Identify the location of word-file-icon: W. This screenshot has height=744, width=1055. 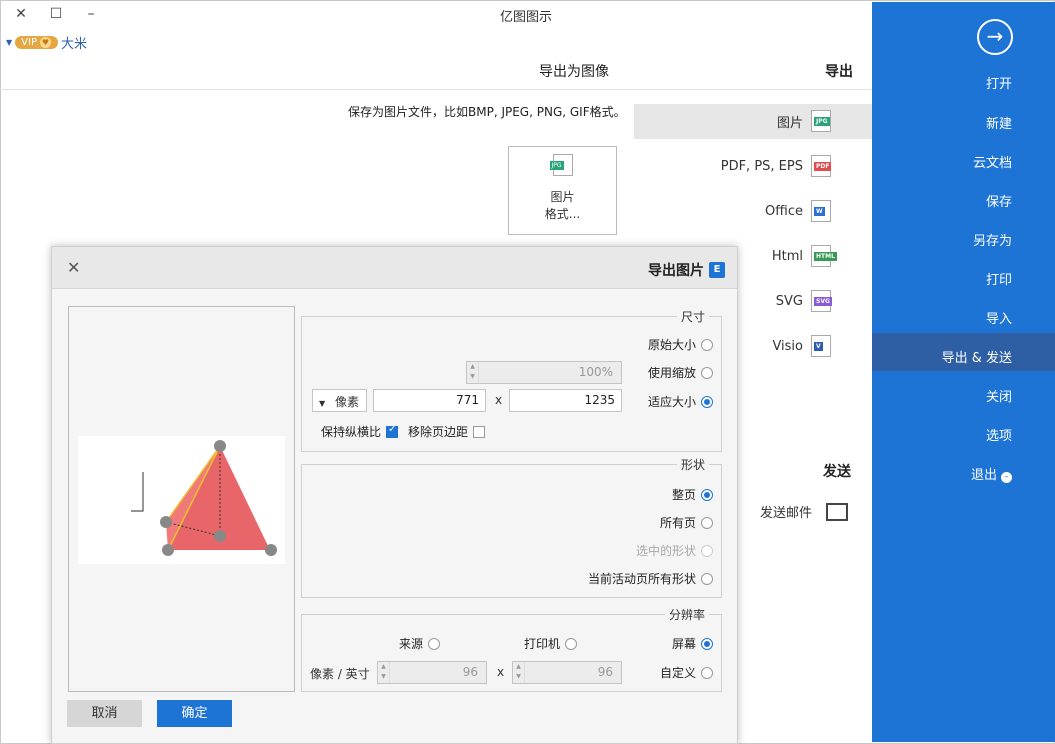
(821, 211).